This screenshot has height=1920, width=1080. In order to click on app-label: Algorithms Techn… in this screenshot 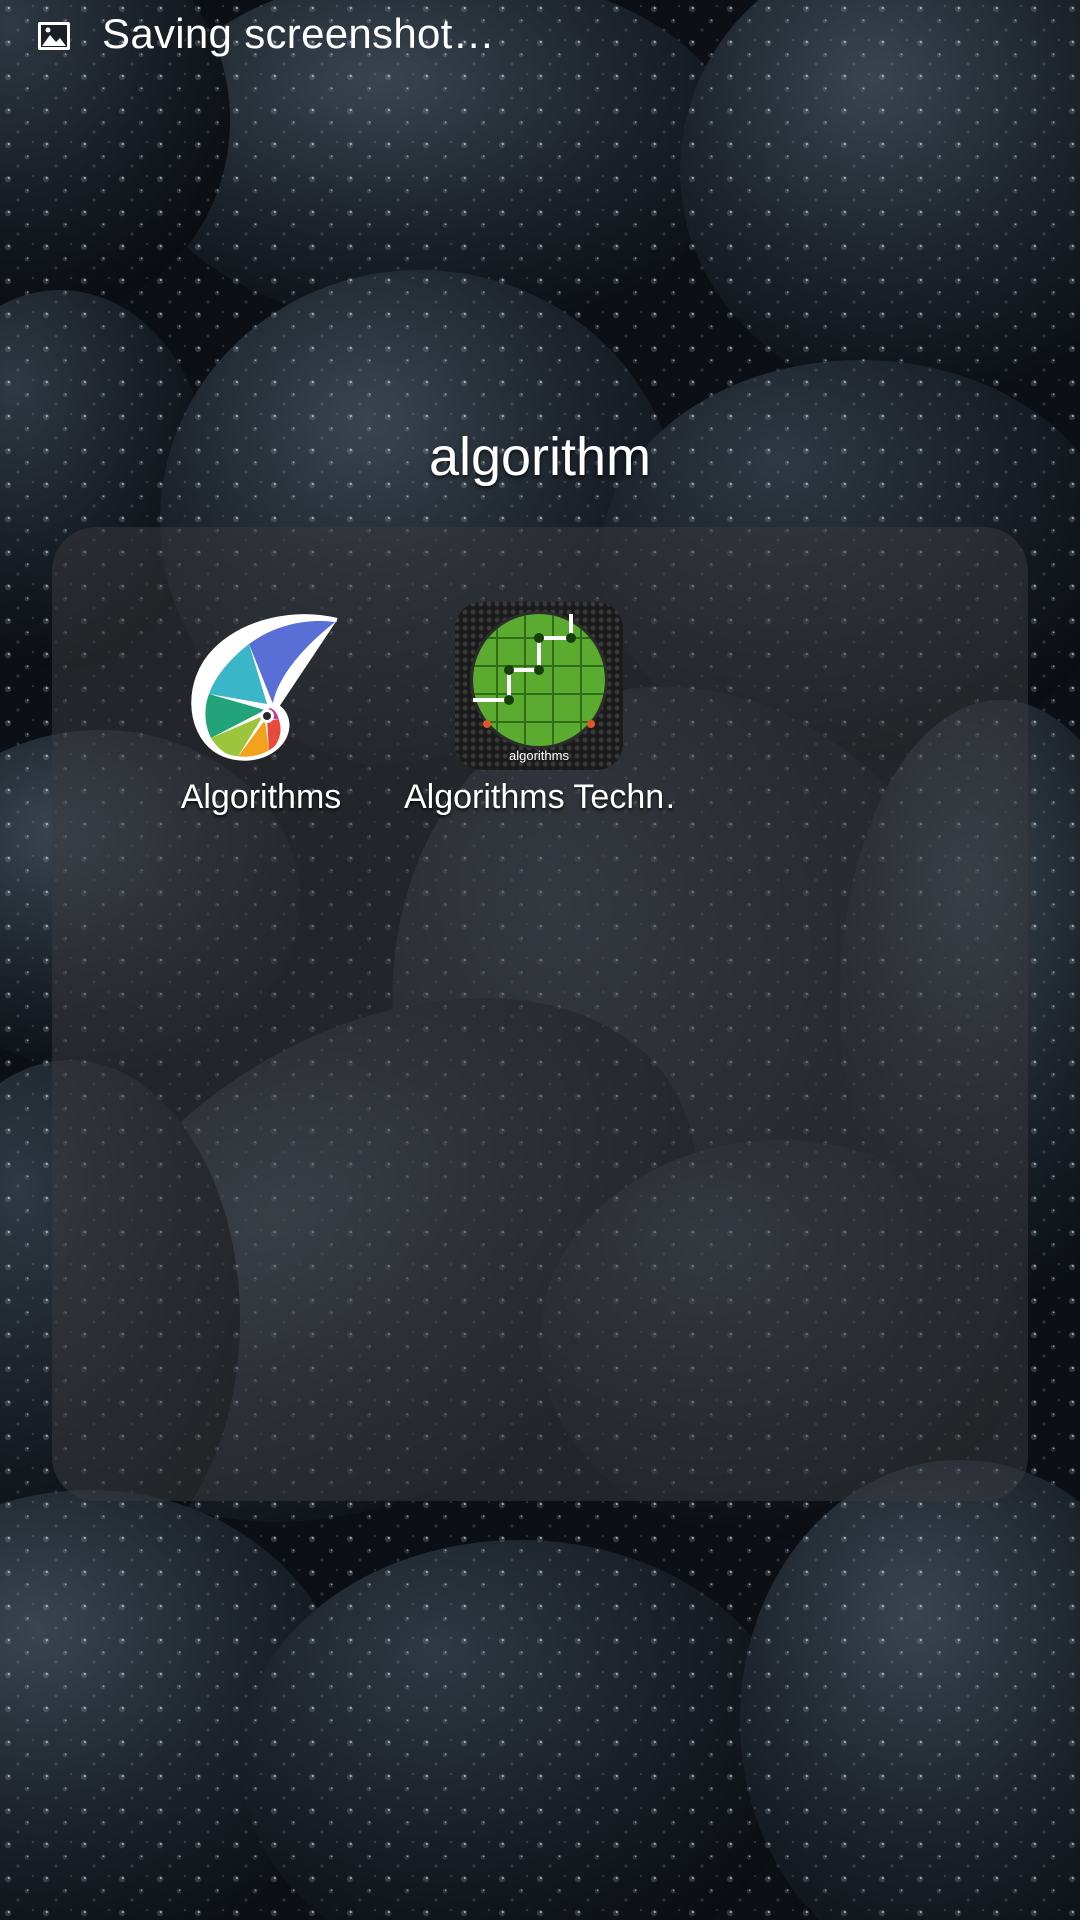, I will do `click(539, 797)`.